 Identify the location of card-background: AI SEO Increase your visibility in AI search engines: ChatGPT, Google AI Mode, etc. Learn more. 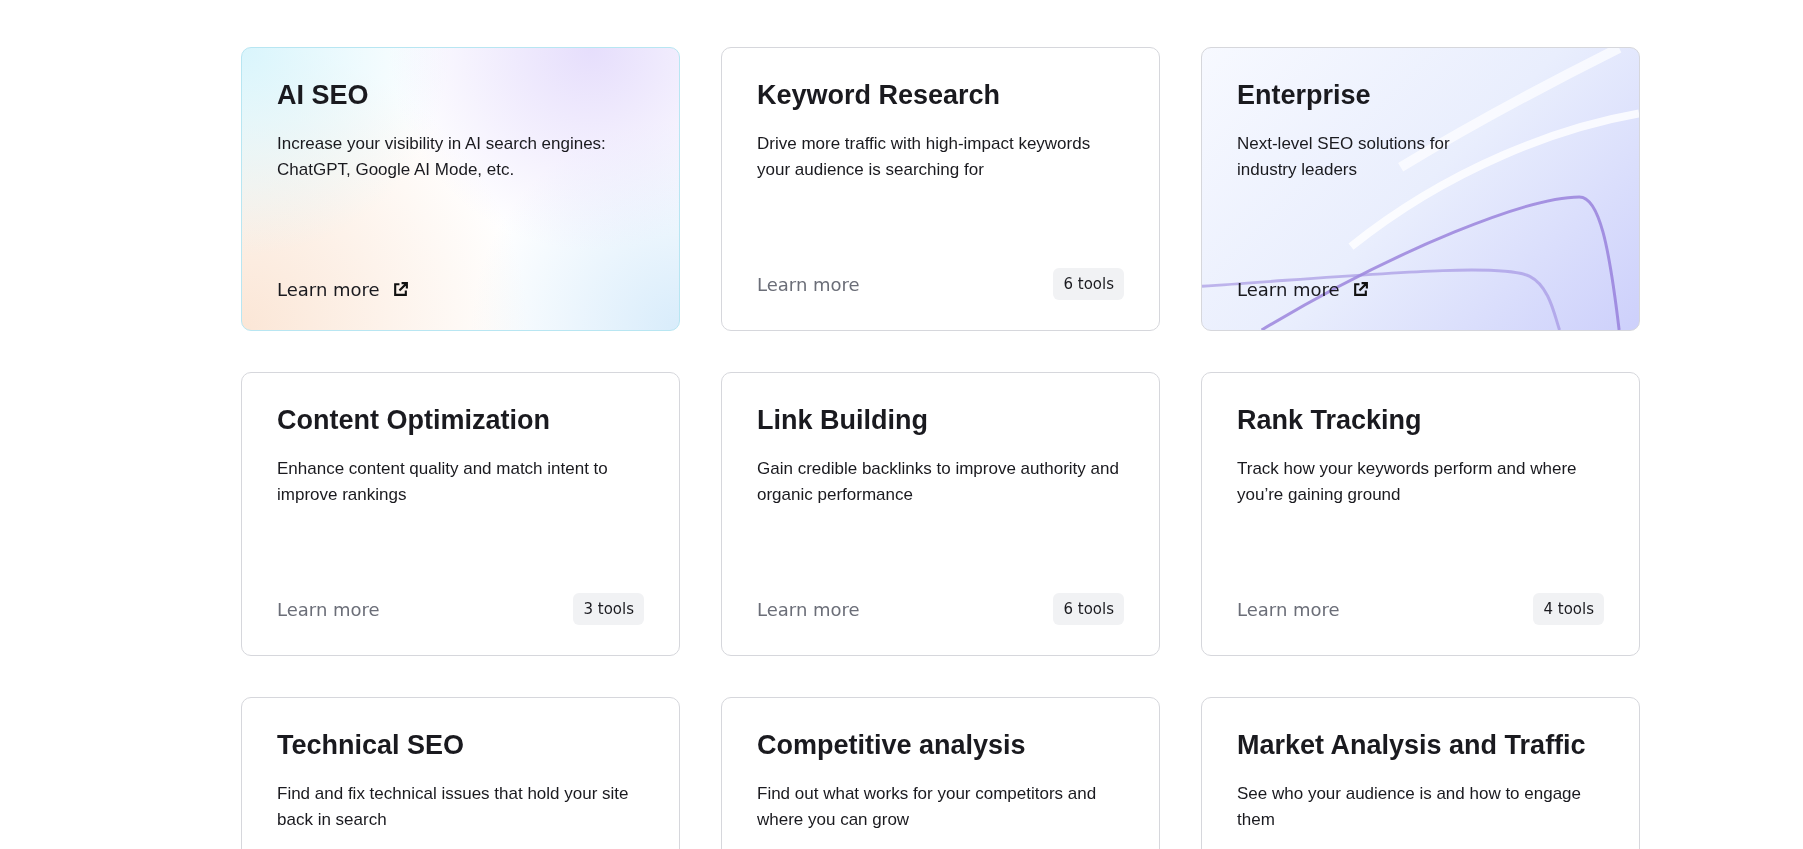
(460, 189).